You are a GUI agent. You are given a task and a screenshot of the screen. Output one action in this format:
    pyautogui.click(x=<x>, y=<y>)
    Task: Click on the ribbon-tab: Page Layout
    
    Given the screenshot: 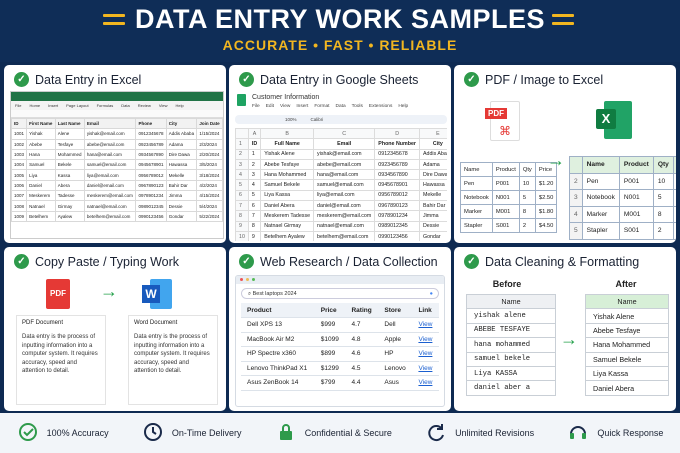 What is the action you would take?
    pyautogui.click(x=77, y=105)
    